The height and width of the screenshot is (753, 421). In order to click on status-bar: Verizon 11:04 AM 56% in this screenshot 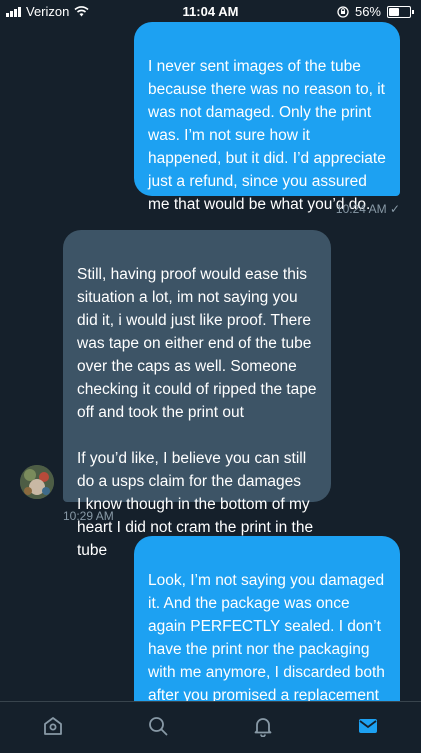, I will do `click(210, 11)`.